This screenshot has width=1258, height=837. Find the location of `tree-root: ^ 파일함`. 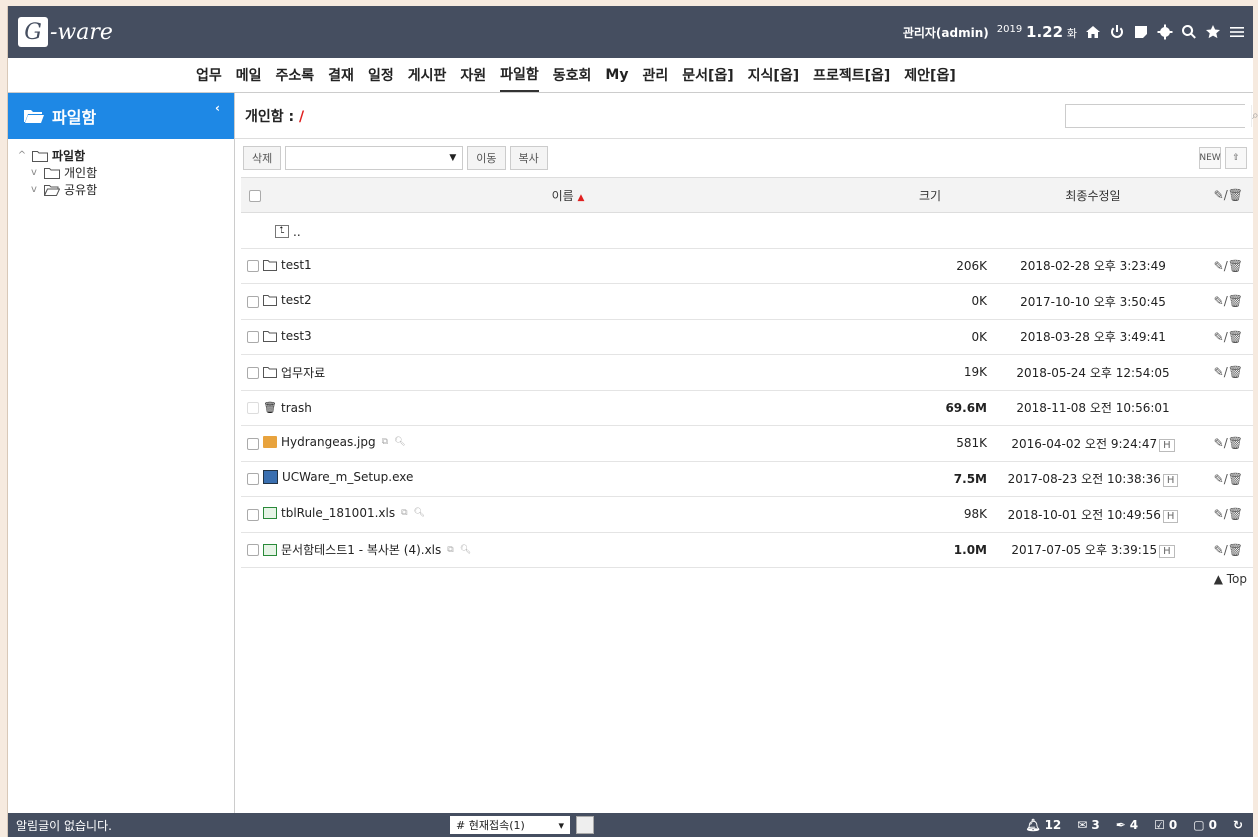

tree-root: ^ 파일함 is located at coordinates (121, 155).